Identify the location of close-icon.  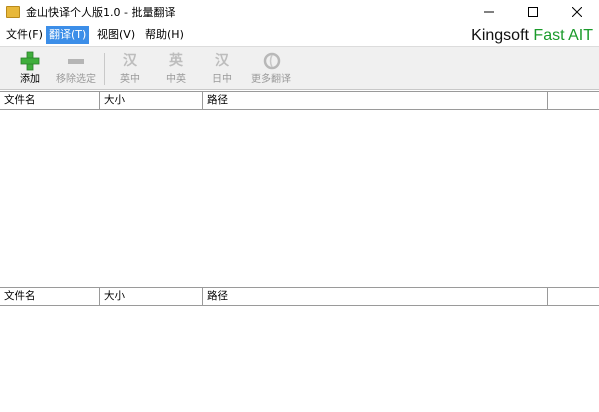
(577, 12).